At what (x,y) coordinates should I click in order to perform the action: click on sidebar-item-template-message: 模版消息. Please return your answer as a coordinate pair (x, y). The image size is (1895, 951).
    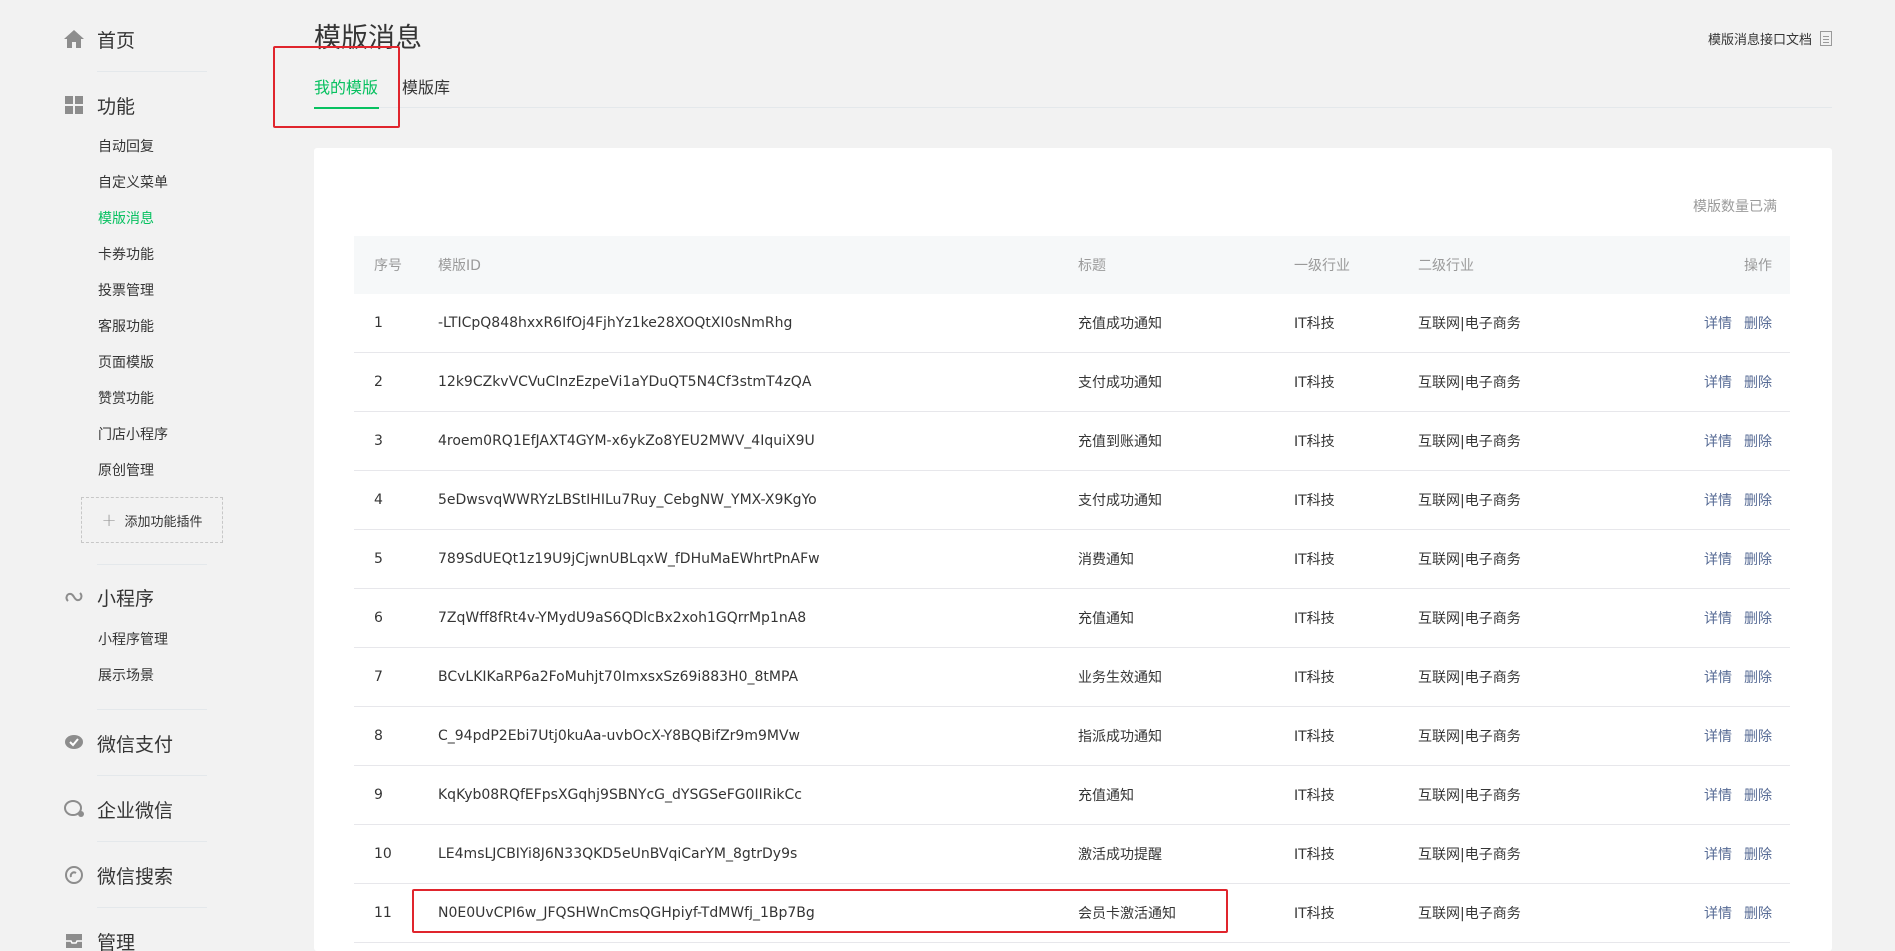
    Looking at the image, I should click on (126, 219).